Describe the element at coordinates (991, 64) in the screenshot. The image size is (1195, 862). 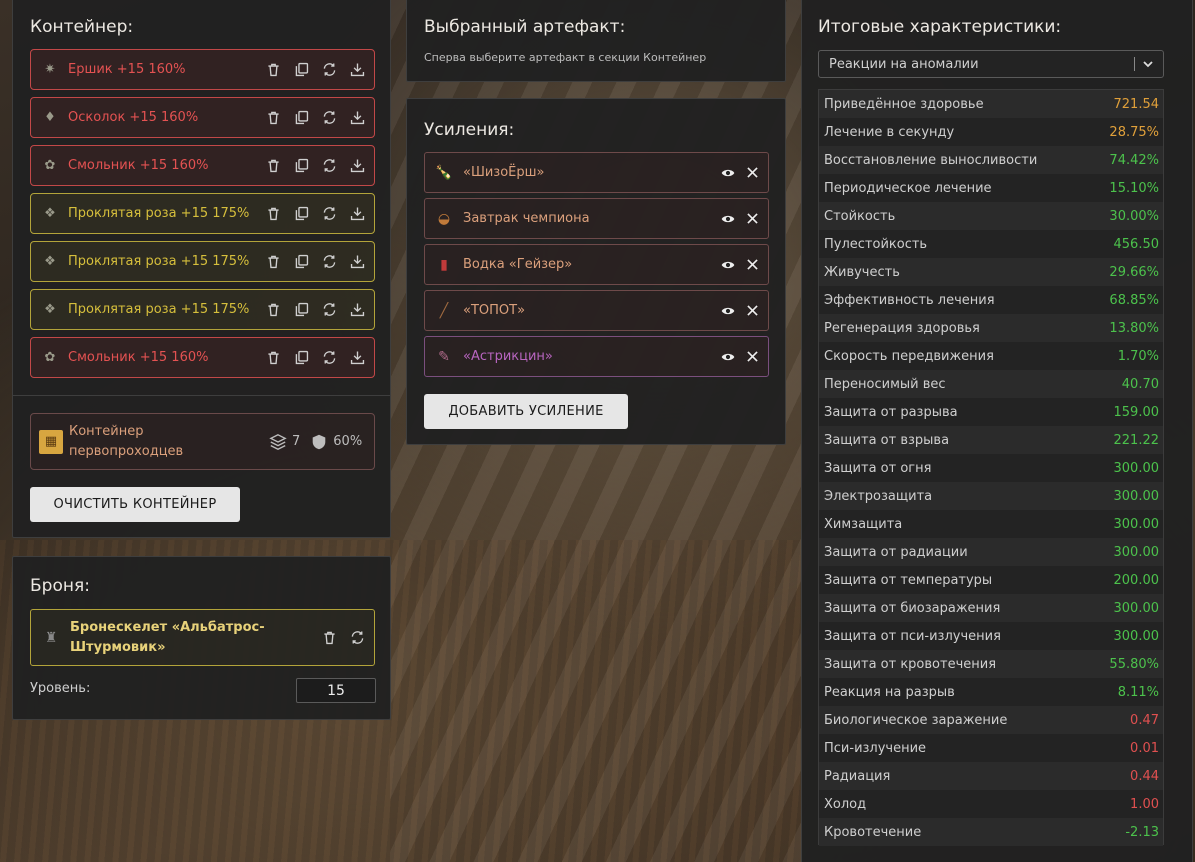
I see `filter-select: Реакции на аномалии` at that location.